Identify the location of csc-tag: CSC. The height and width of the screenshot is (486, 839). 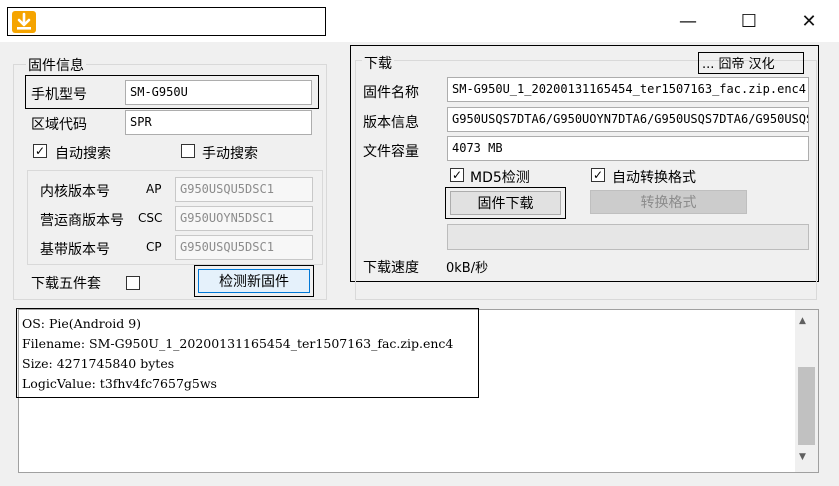
(150, 218).